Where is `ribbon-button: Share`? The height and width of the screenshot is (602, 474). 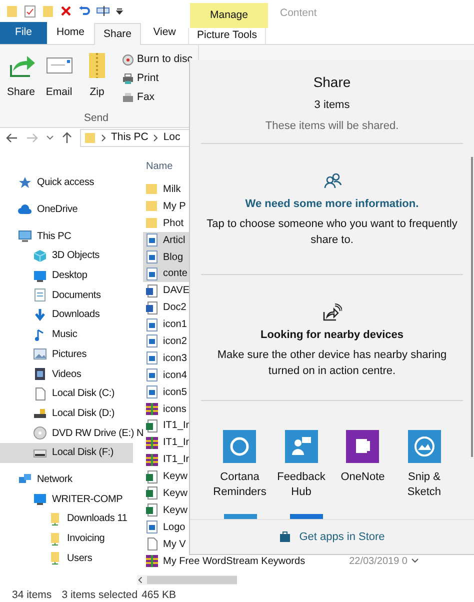 ribbon-button: Share is located at coordinates (21, 78).